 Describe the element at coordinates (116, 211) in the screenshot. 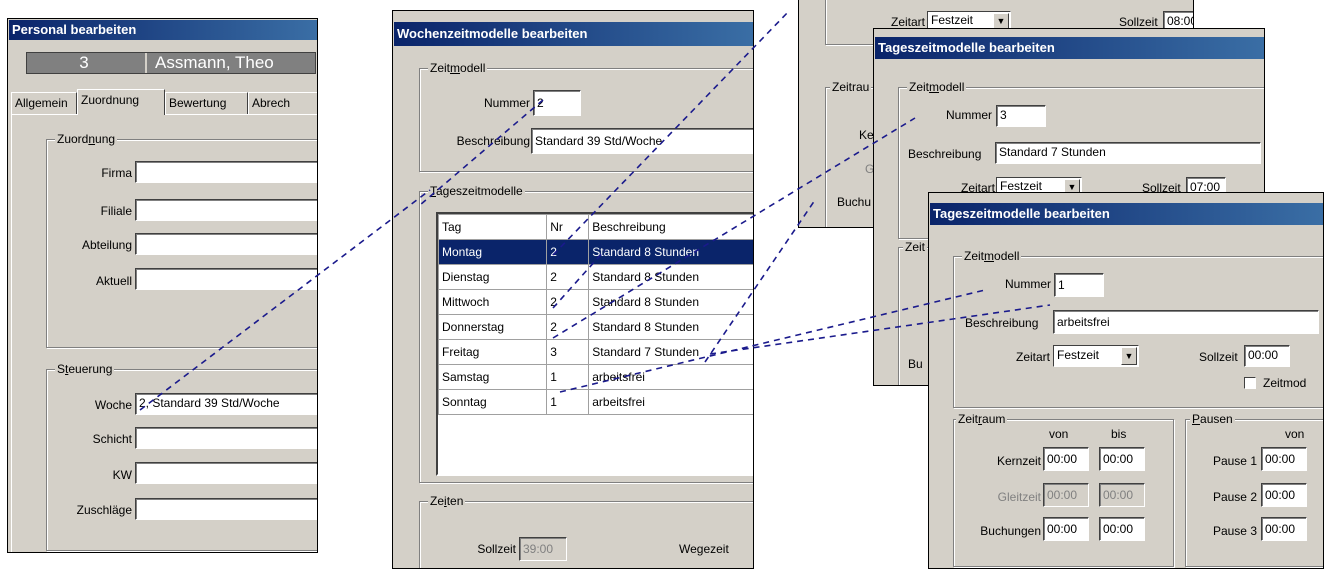

I see `filiale-label: Filiale` at that location.